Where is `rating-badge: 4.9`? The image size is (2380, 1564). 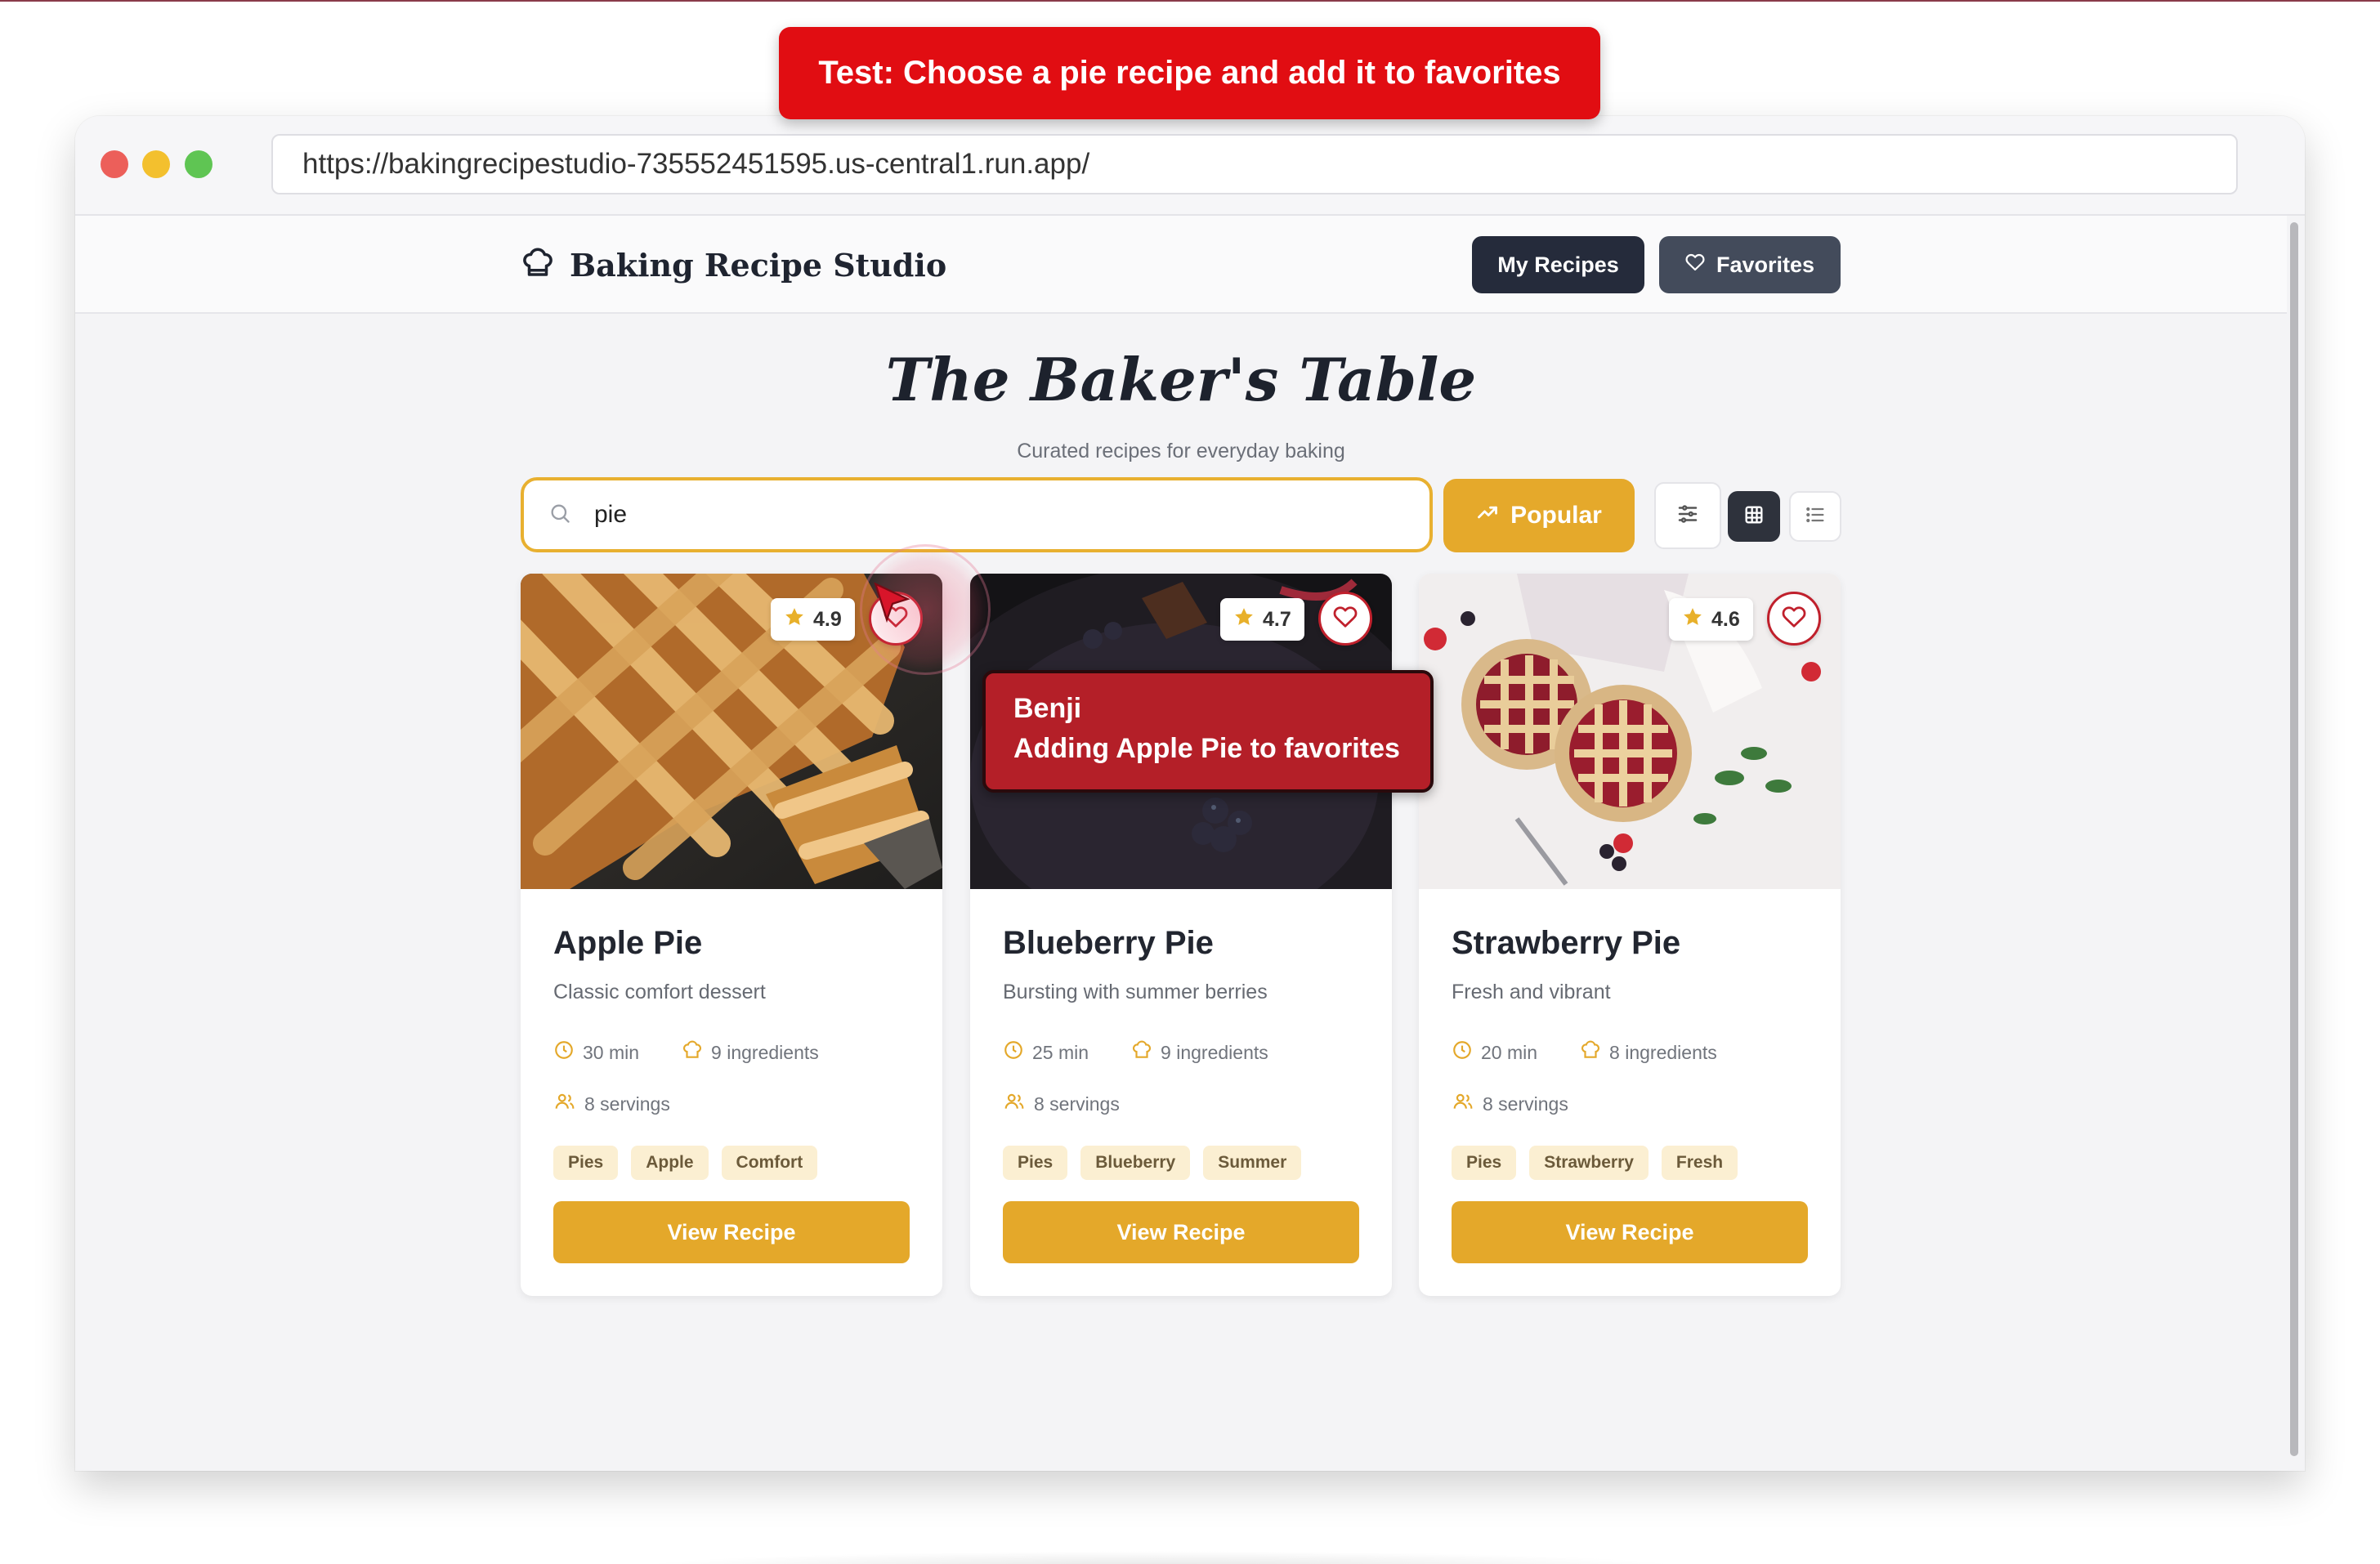 rating-badge: 4.9 is located at coordinates (813, 619).